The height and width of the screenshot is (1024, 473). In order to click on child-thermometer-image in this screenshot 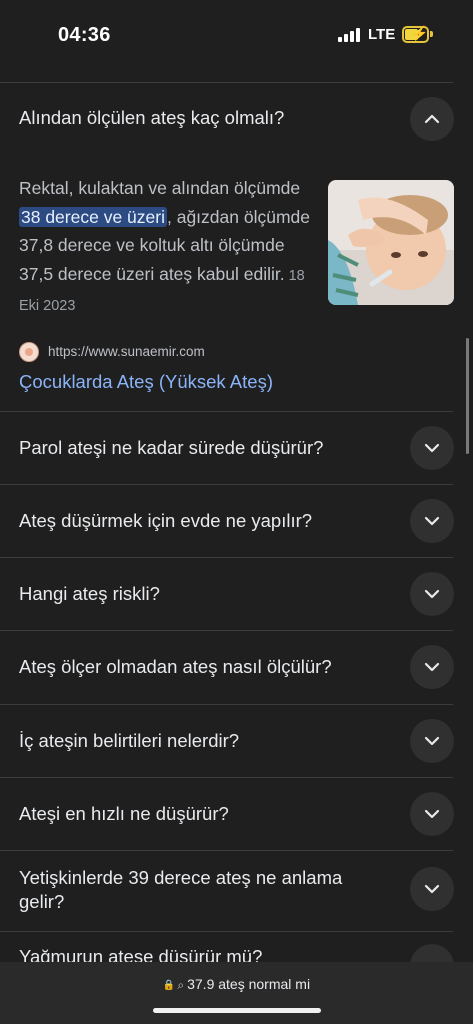, I will do `click(391, 242)`.